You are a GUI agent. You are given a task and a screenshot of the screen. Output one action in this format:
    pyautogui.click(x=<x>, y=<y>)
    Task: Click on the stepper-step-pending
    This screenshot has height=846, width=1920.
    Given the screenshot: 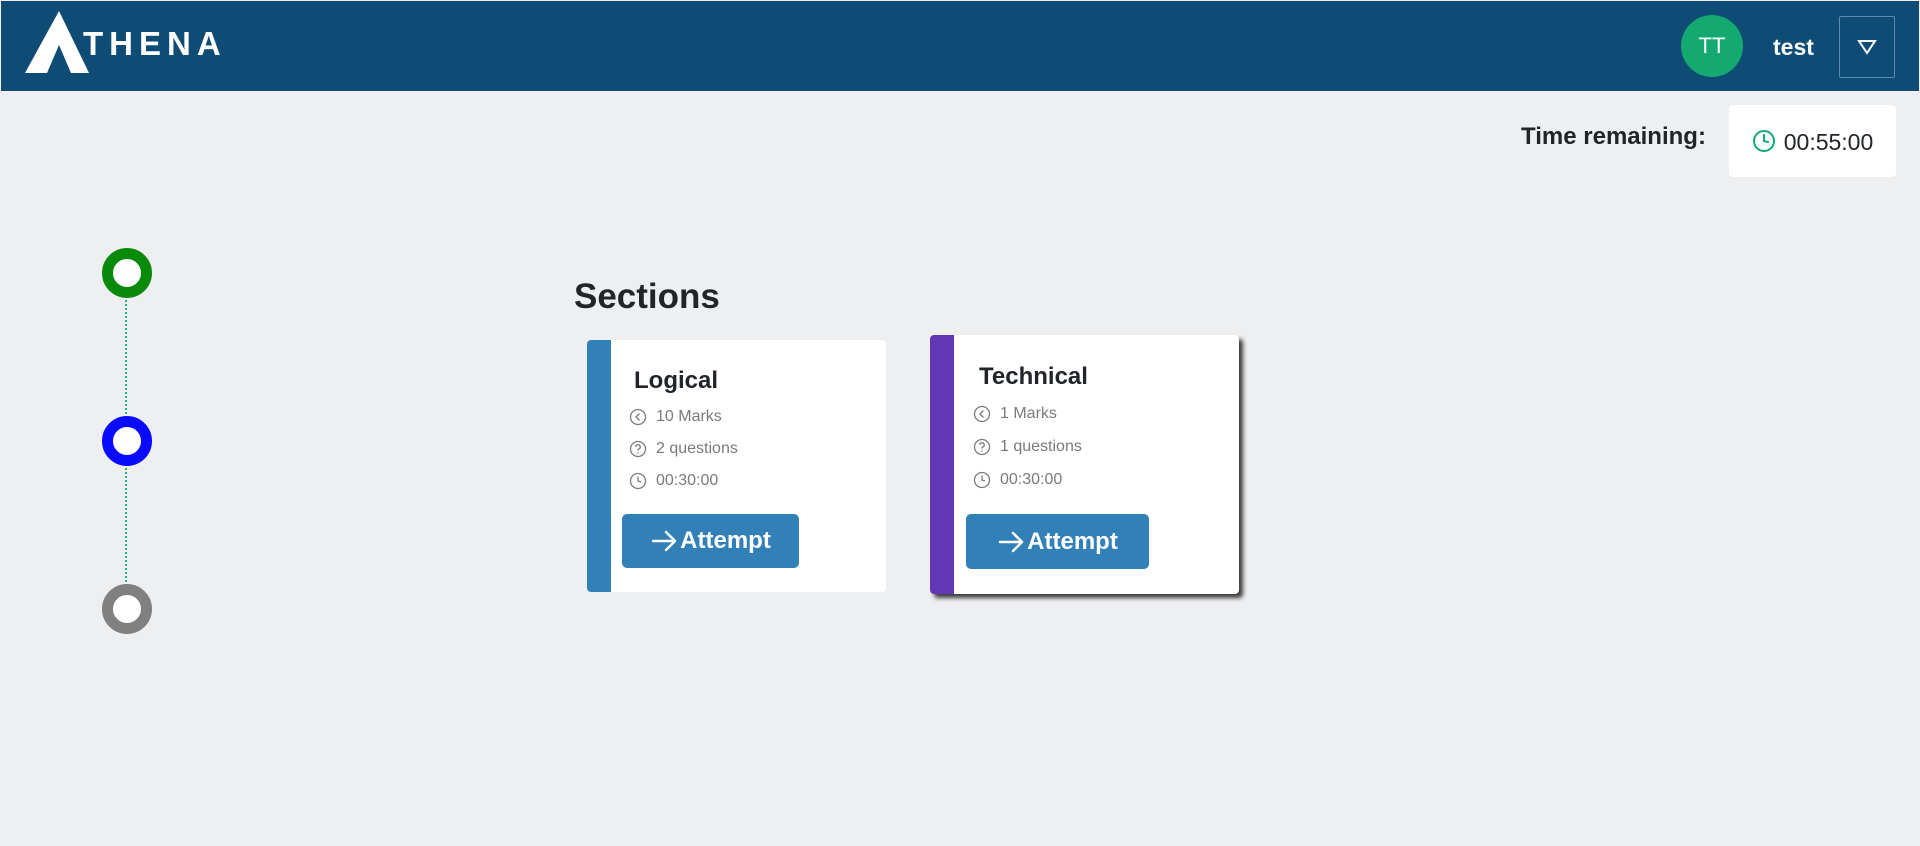 What is the action you would take?
    pyautogui.click(x=127, y=609)
    